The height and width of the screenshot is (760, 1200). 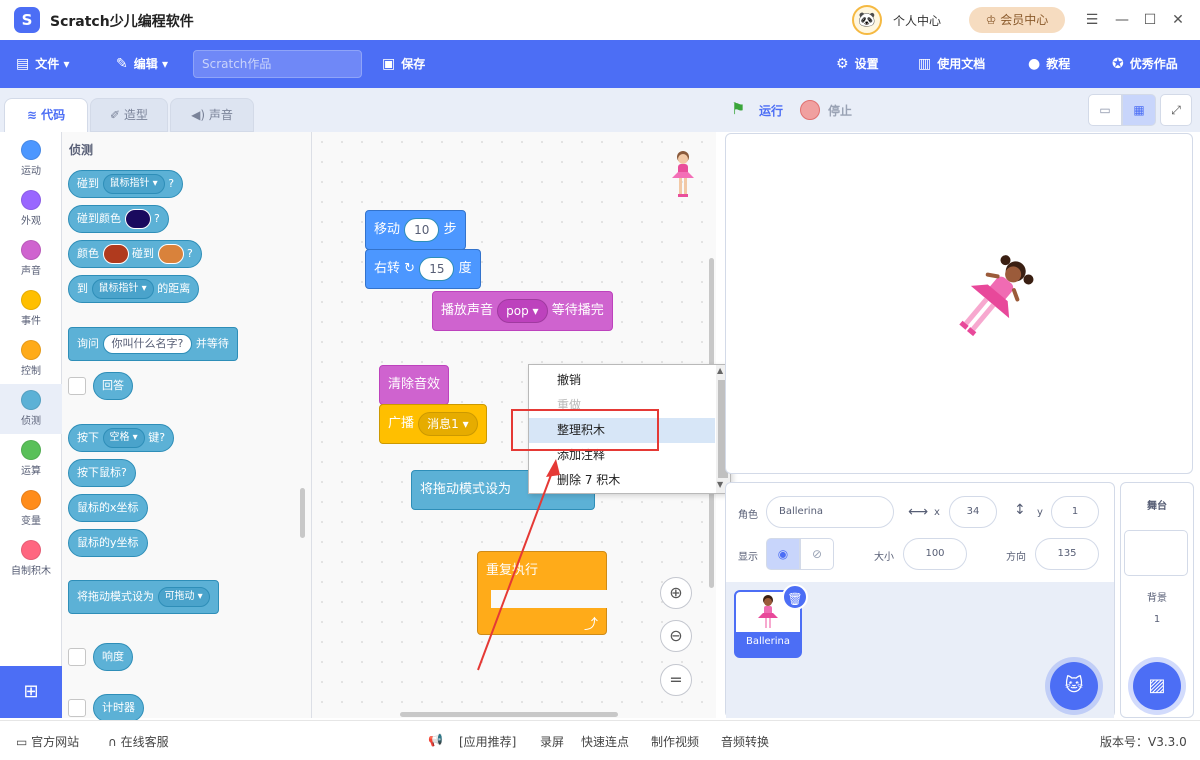 What do you see at coordinates (31, 559) in the screenshot?
I see `category-item: 自制积木` at bounding box center [31, 559].